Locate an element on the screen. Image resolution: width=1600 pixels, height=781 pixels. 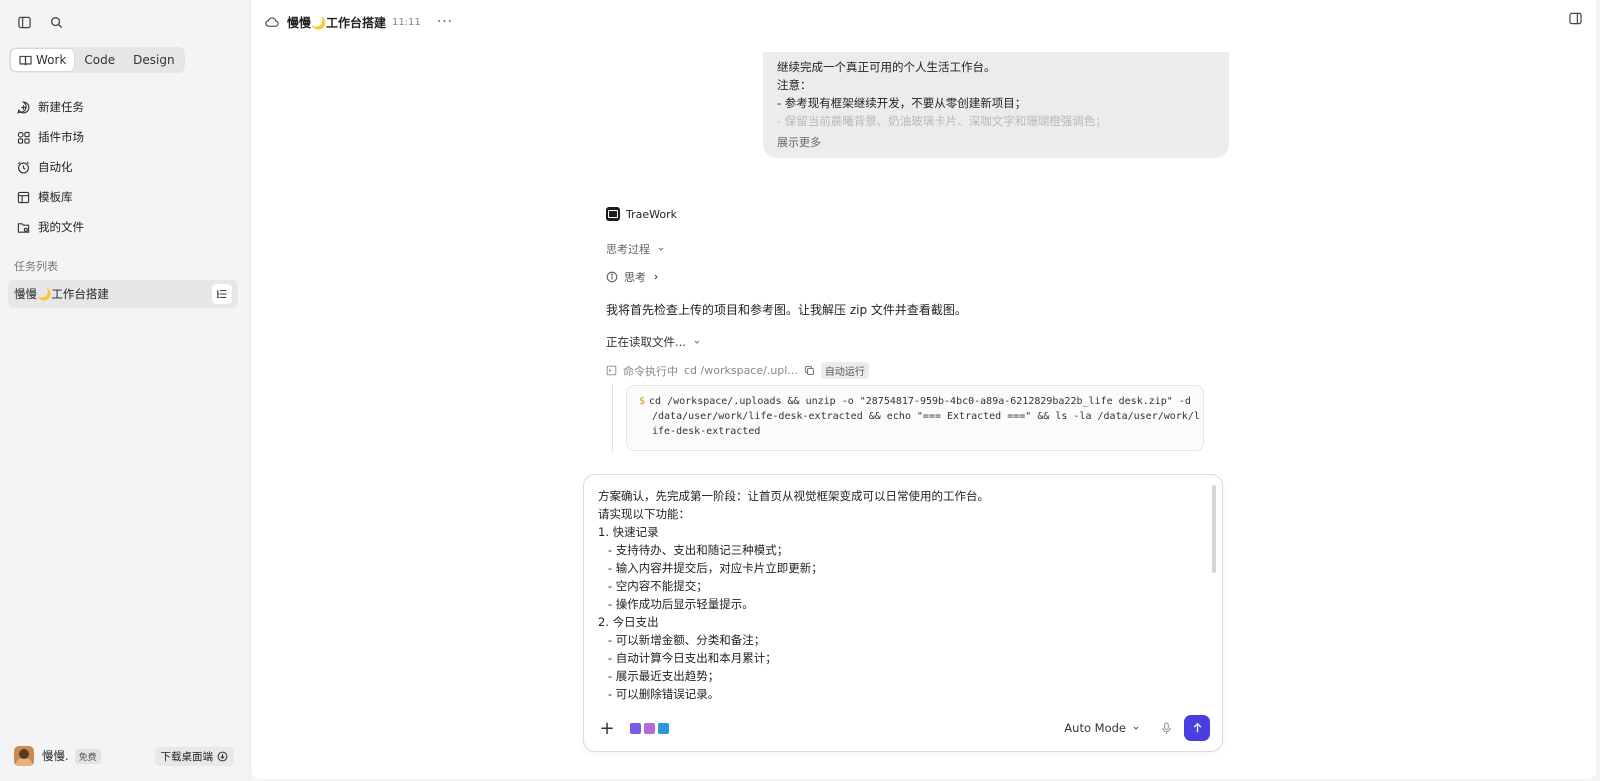
arrow-up-icon is located at coordinates (1197, 727).